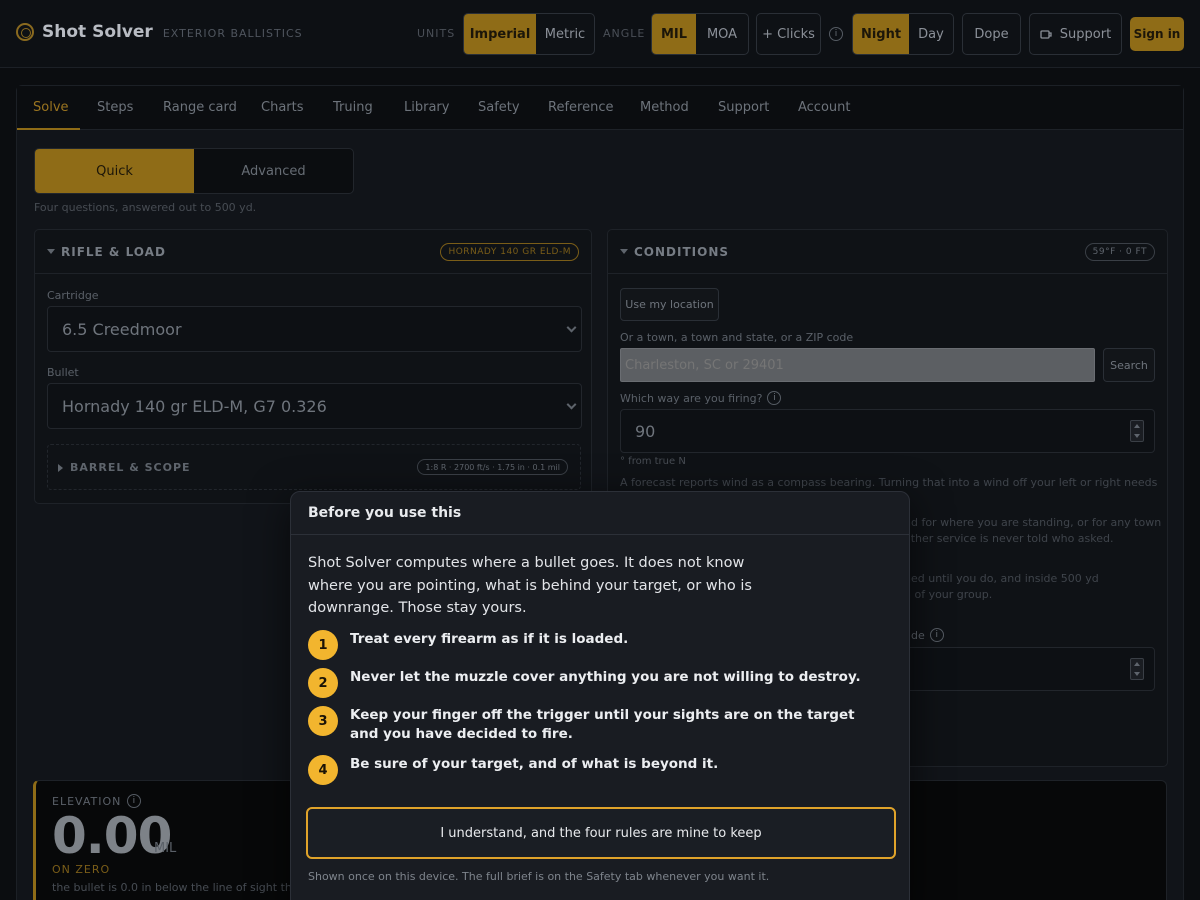  I want to click on target-logo-icon, so click(25, 32).